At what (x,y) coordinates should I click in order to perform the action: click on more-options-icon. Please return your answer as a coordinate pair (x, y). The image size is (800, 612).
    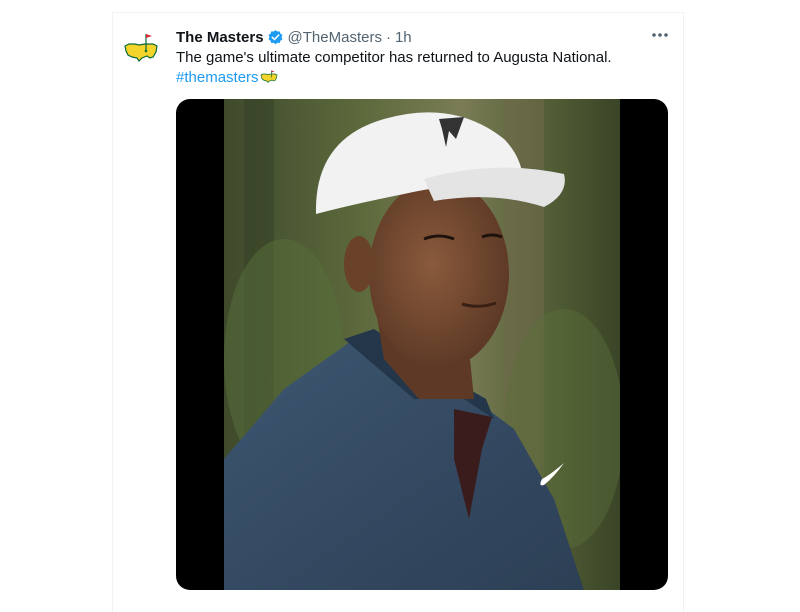
    Looking at the image, I should click on (660, 35).